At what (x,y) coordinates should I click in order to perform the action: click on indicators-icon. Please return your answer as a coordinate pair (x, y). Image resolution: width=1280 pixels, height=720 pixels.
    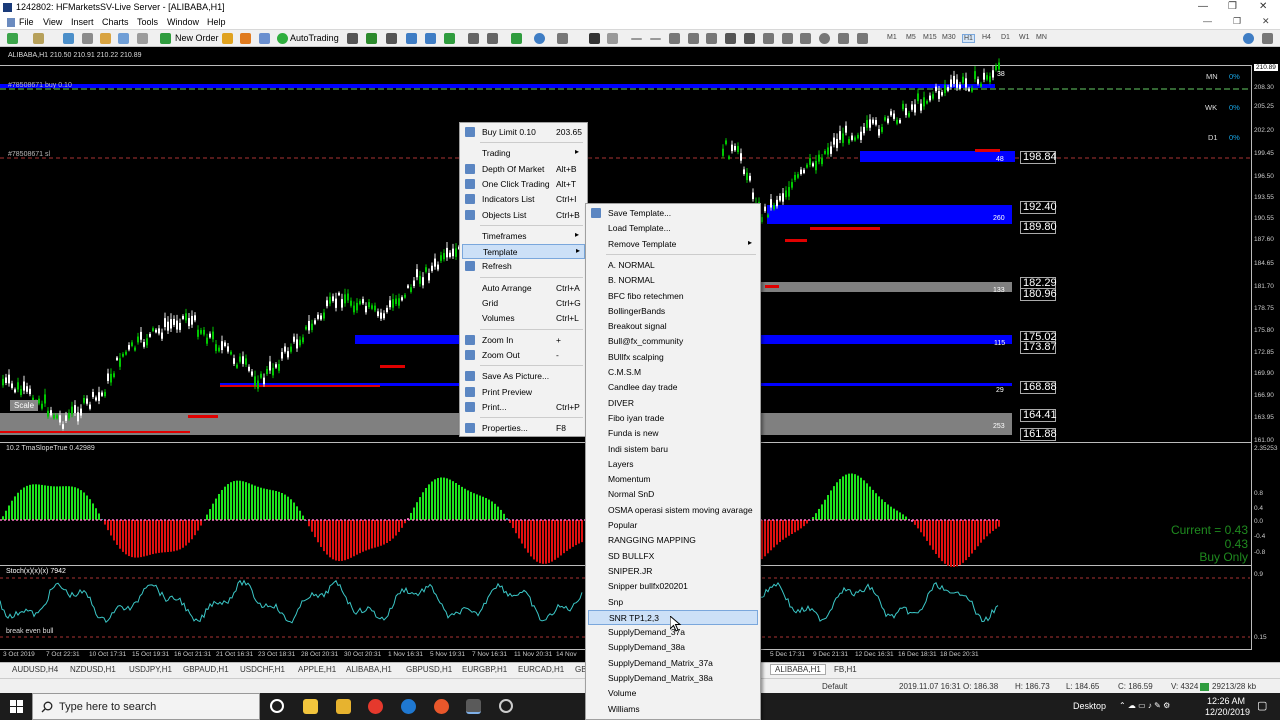
    Looking at the image, I should click on (516, 38).